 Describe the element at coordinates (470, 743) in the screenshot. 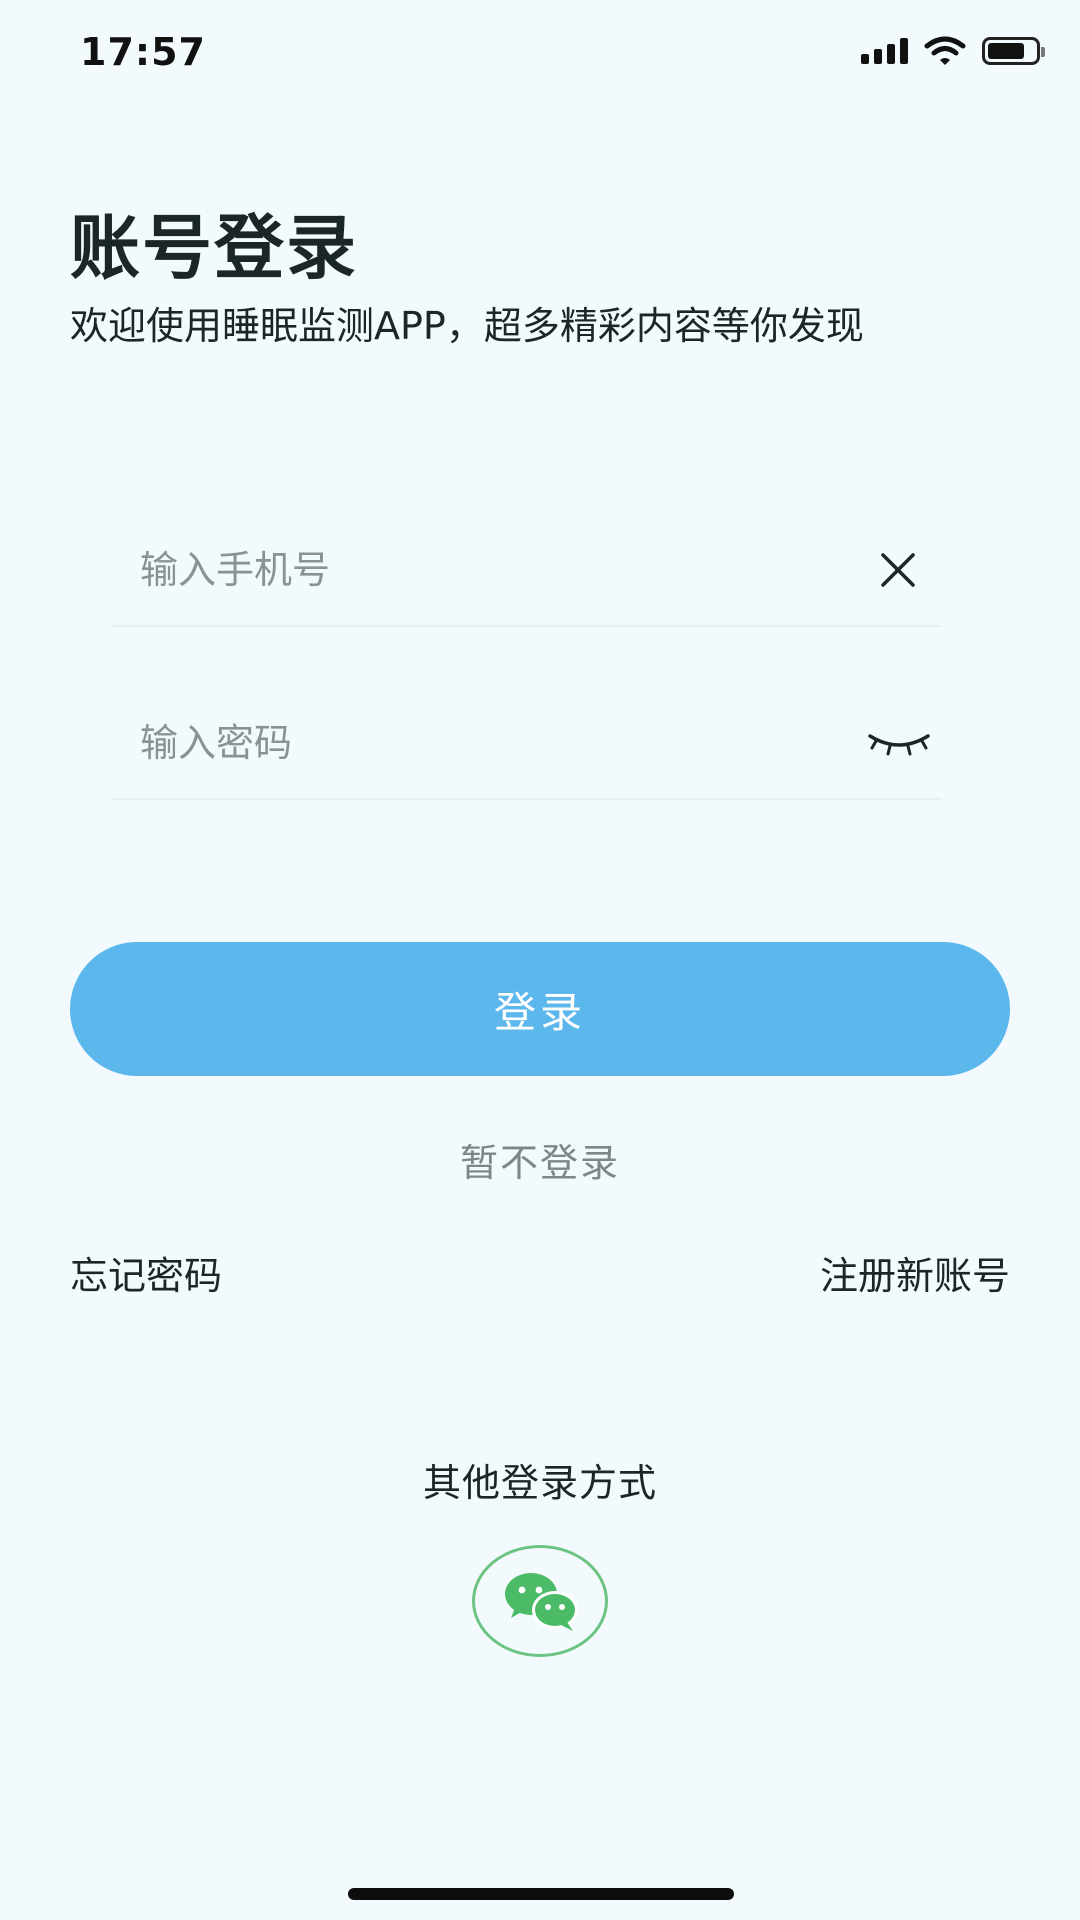

I see `password-input` at that location.